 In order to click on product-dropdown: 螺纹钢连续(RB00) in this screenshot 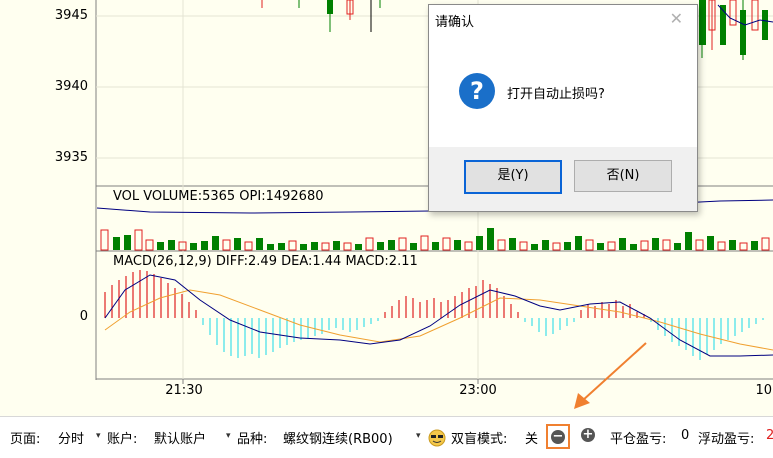, I will do `click(338, 437)`.